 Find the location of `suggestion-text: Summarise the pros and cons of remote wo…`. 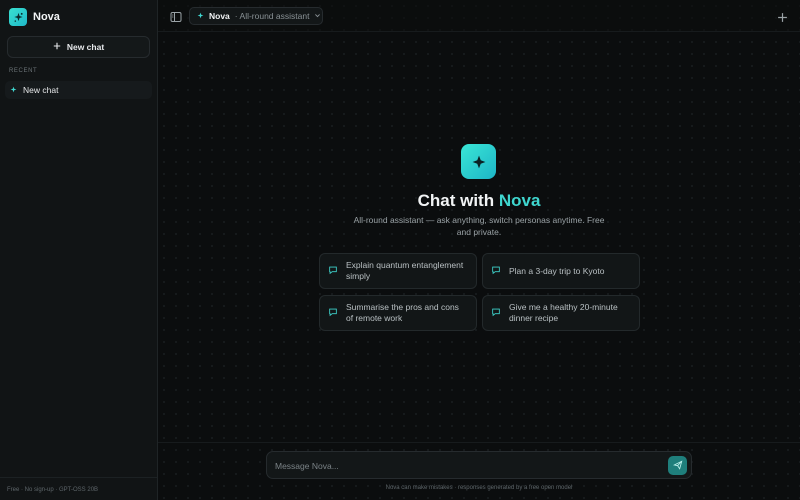

suggestion-text: Summarise the pros and cons of remote wo… is located at coordinates (402, 312).